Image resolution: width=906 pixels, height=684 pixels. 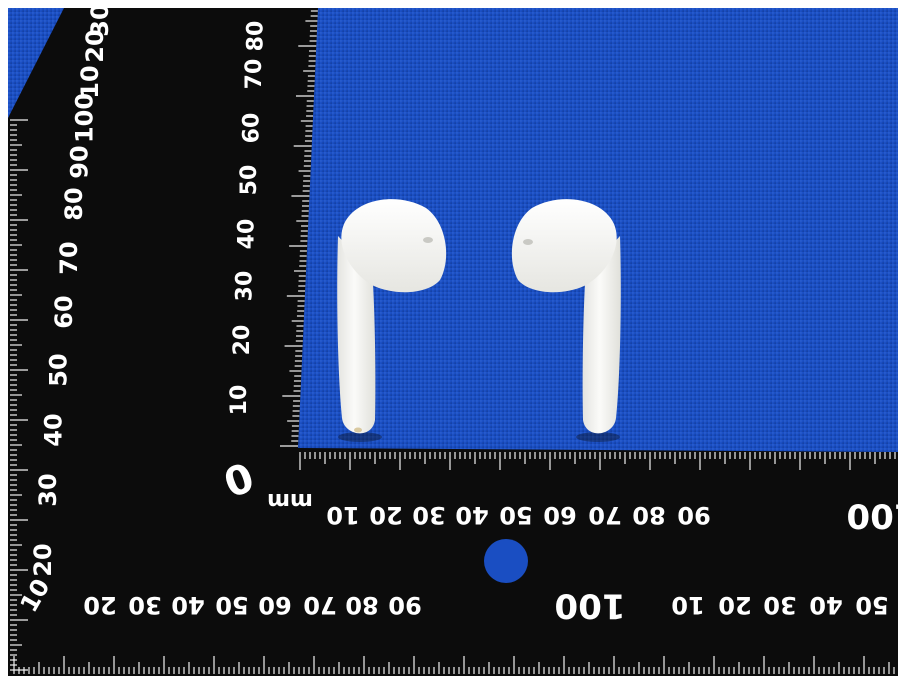 I want to click on ruler-label-bottom: 90, so click(x=404, y=605).